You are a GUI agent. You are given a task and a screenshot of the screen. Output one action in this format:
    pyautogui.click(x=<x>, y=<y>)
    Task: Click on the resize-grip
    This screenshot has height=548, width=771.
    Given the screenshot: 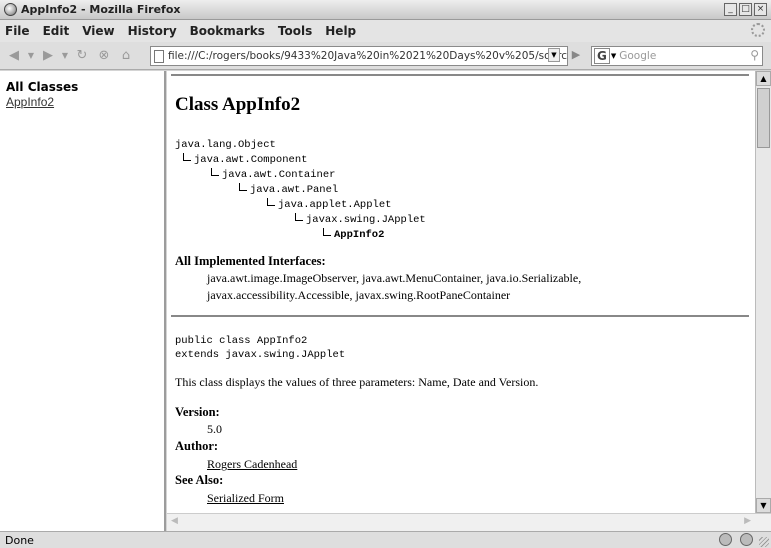 What is the action you would take?
    pyautogui.click(x=764, y=542)
    